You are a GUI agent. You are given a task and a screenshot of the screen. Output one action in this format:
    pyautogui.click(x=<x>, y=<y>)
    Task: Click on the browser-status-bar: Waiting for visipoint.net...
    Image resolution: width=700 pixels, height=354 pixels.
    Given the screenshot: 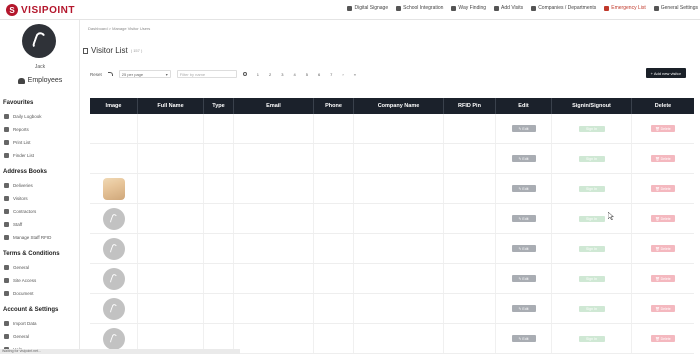 What is the action you would take?
    pyautogui.click(x=120, y=351)
    